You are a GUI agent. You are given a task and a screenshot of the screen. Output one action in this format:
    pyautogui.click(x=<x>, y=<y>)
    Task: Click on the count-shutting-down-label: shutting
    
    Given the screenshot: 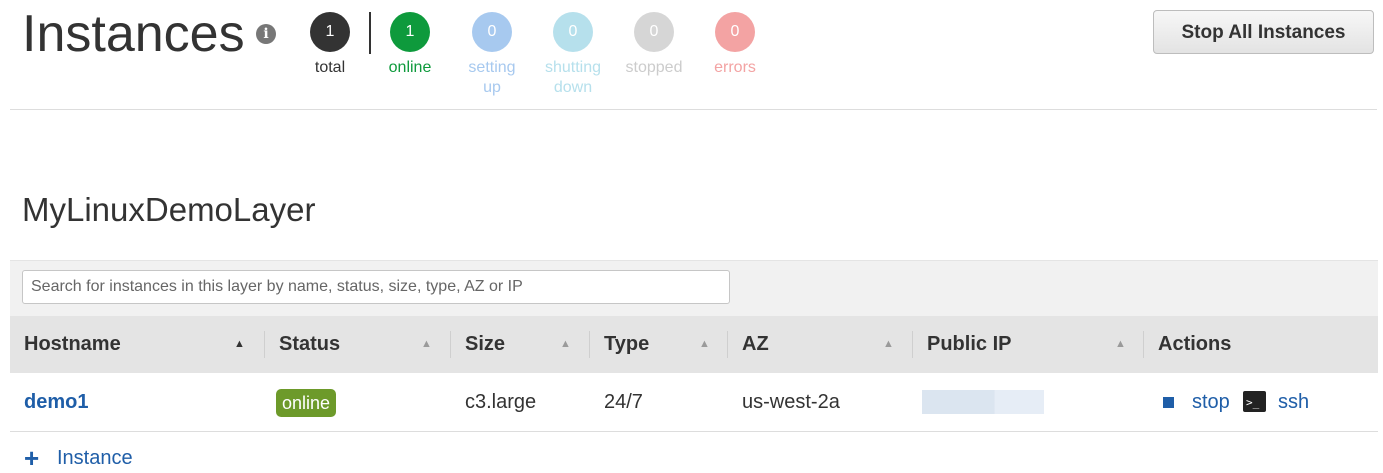 What is the action you would take?
    pyautogui.click(x=573, y=67)
    